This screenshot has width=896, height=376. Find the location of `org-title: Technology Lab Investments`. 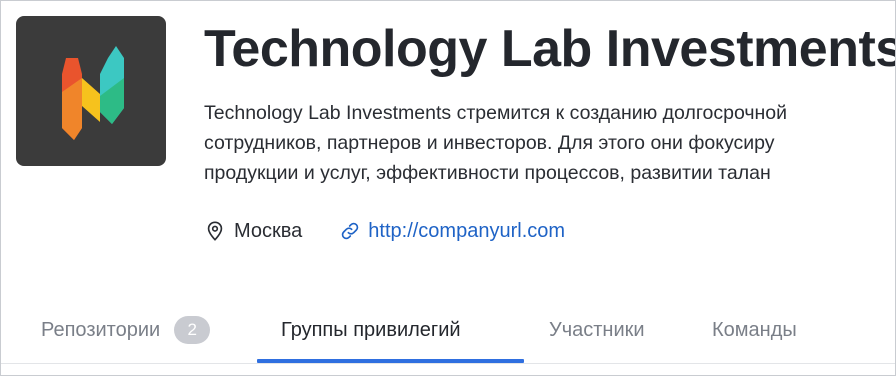

org-title: Technology Lab Investments is located at coordinates (550, 49).